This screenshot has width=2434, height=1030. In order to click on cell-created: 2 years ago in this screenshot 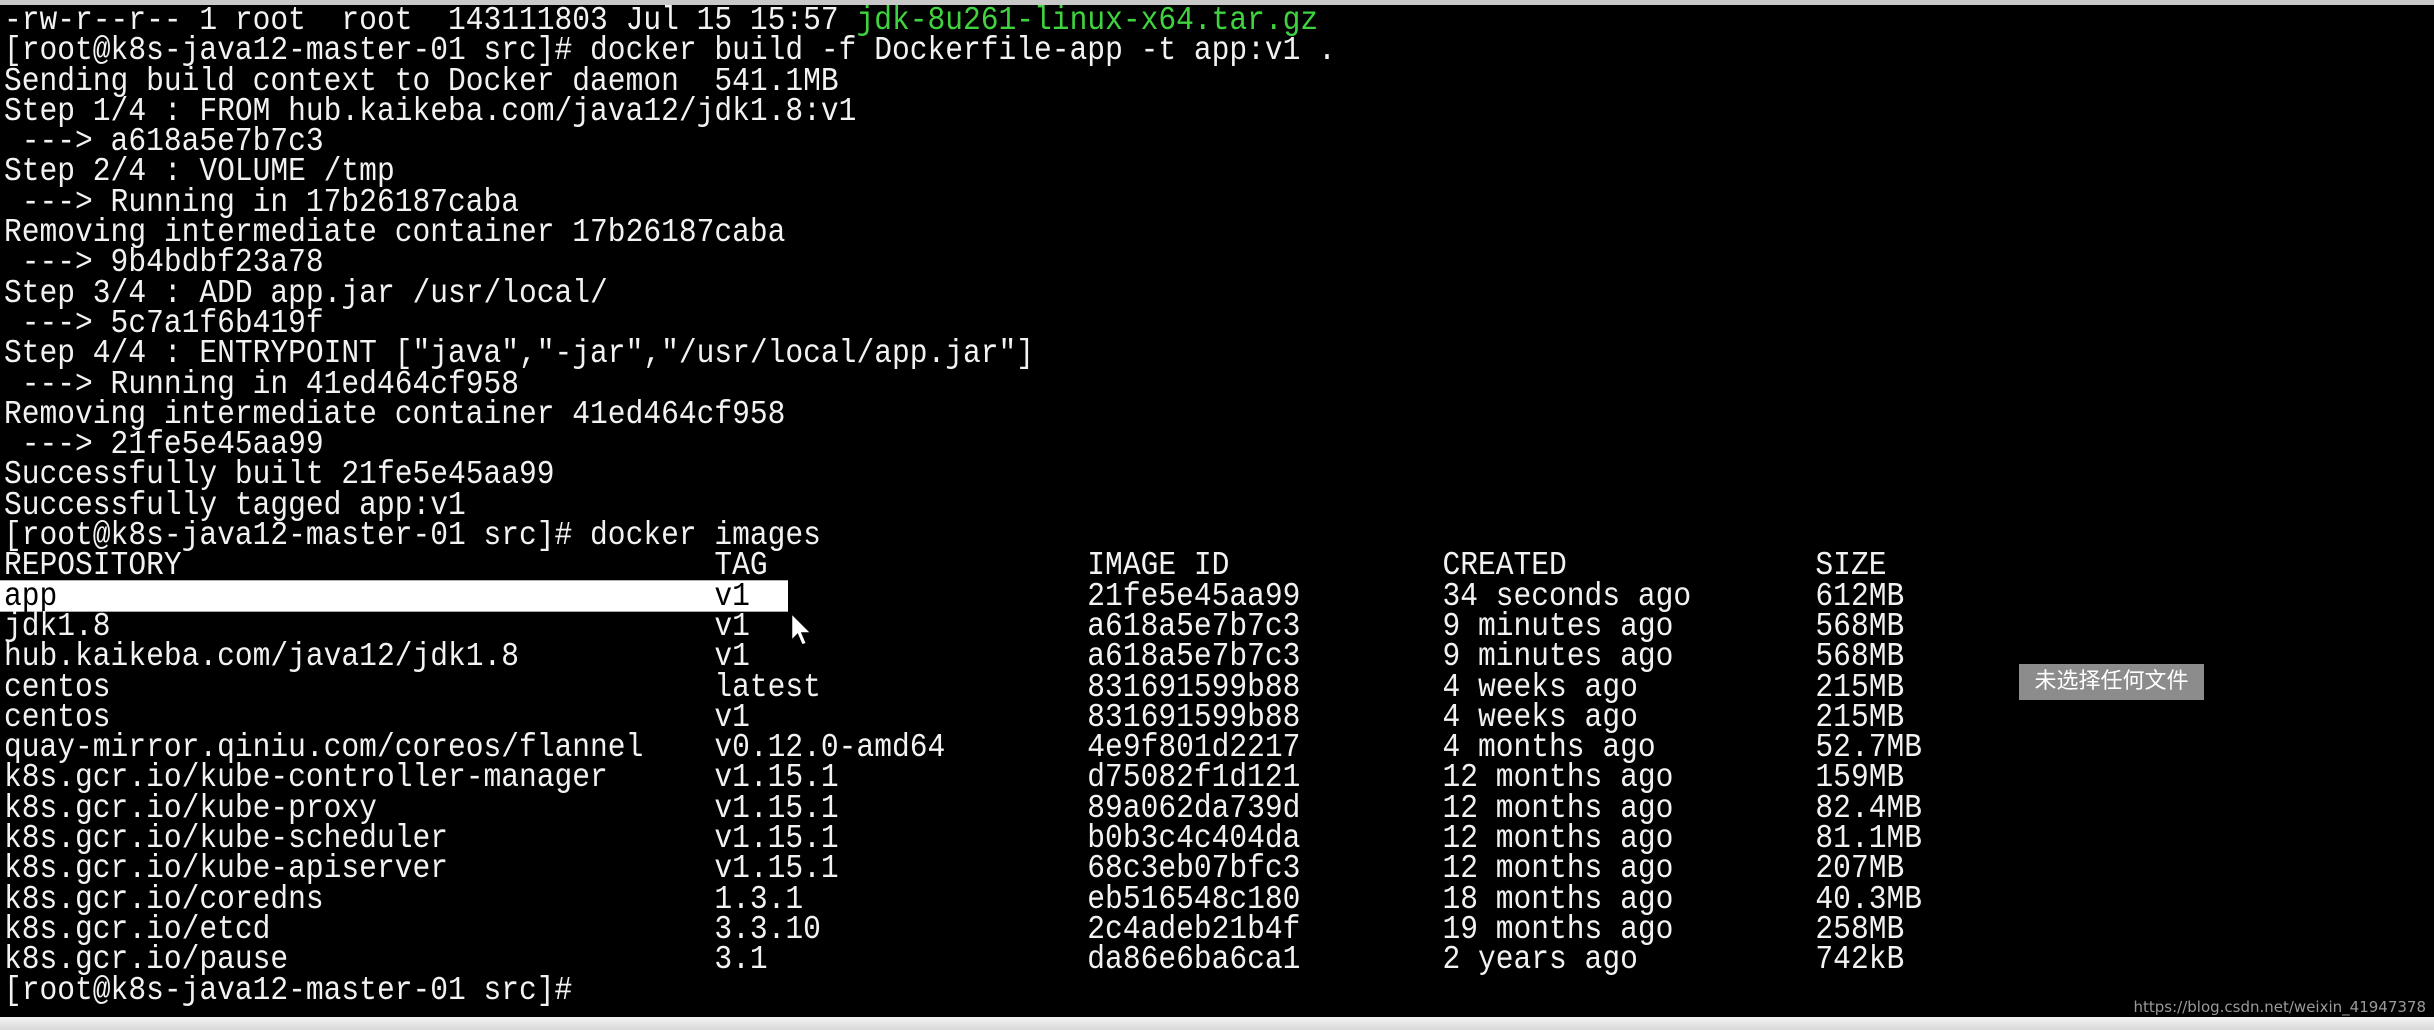, I will do `click(1540, 959)`.